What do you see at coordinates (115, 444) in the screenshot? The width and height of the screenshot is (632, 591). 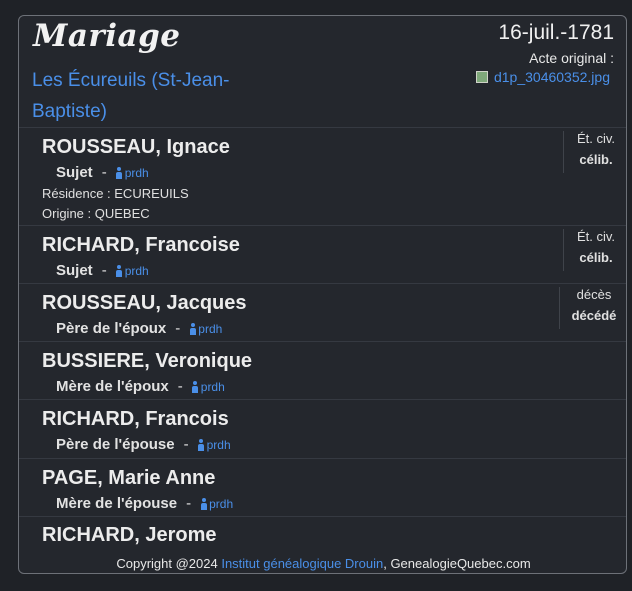 I see `person-role-label: Père de l'épouse` at bounding box center [115, 444].